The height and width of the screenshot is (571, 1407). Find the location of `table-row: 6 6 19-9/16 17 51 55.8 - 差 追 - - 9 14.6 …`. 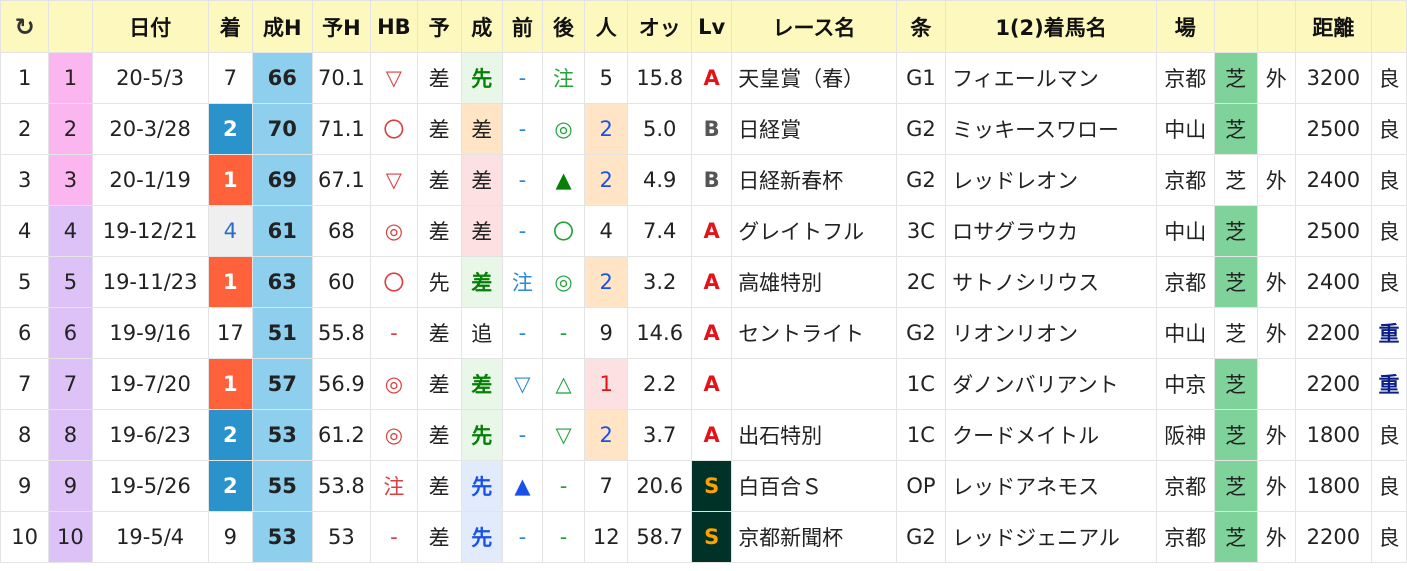

table-row: 6 6 19-9/16 17 51 55.8 - 差 追 - - 9 14.6 … is located at coordinates (703, 333).